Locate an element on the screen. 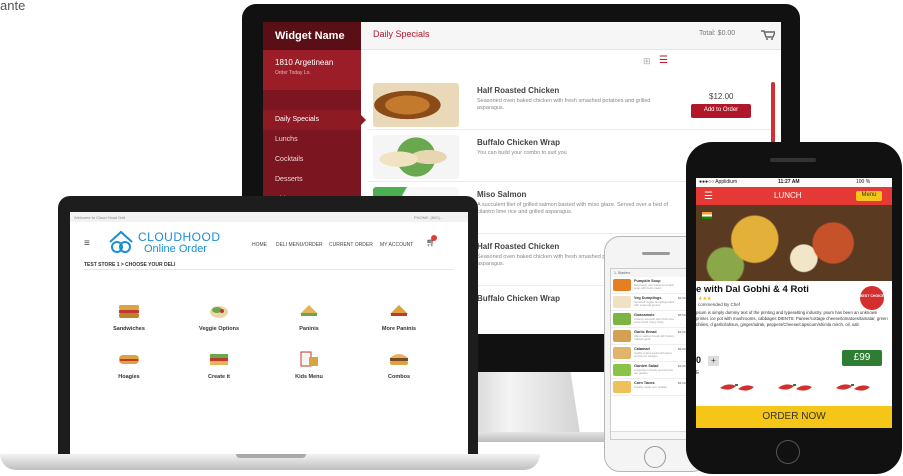 This screenshot has width=903, height=476. cart-badge is located at coordinates (434, 238).